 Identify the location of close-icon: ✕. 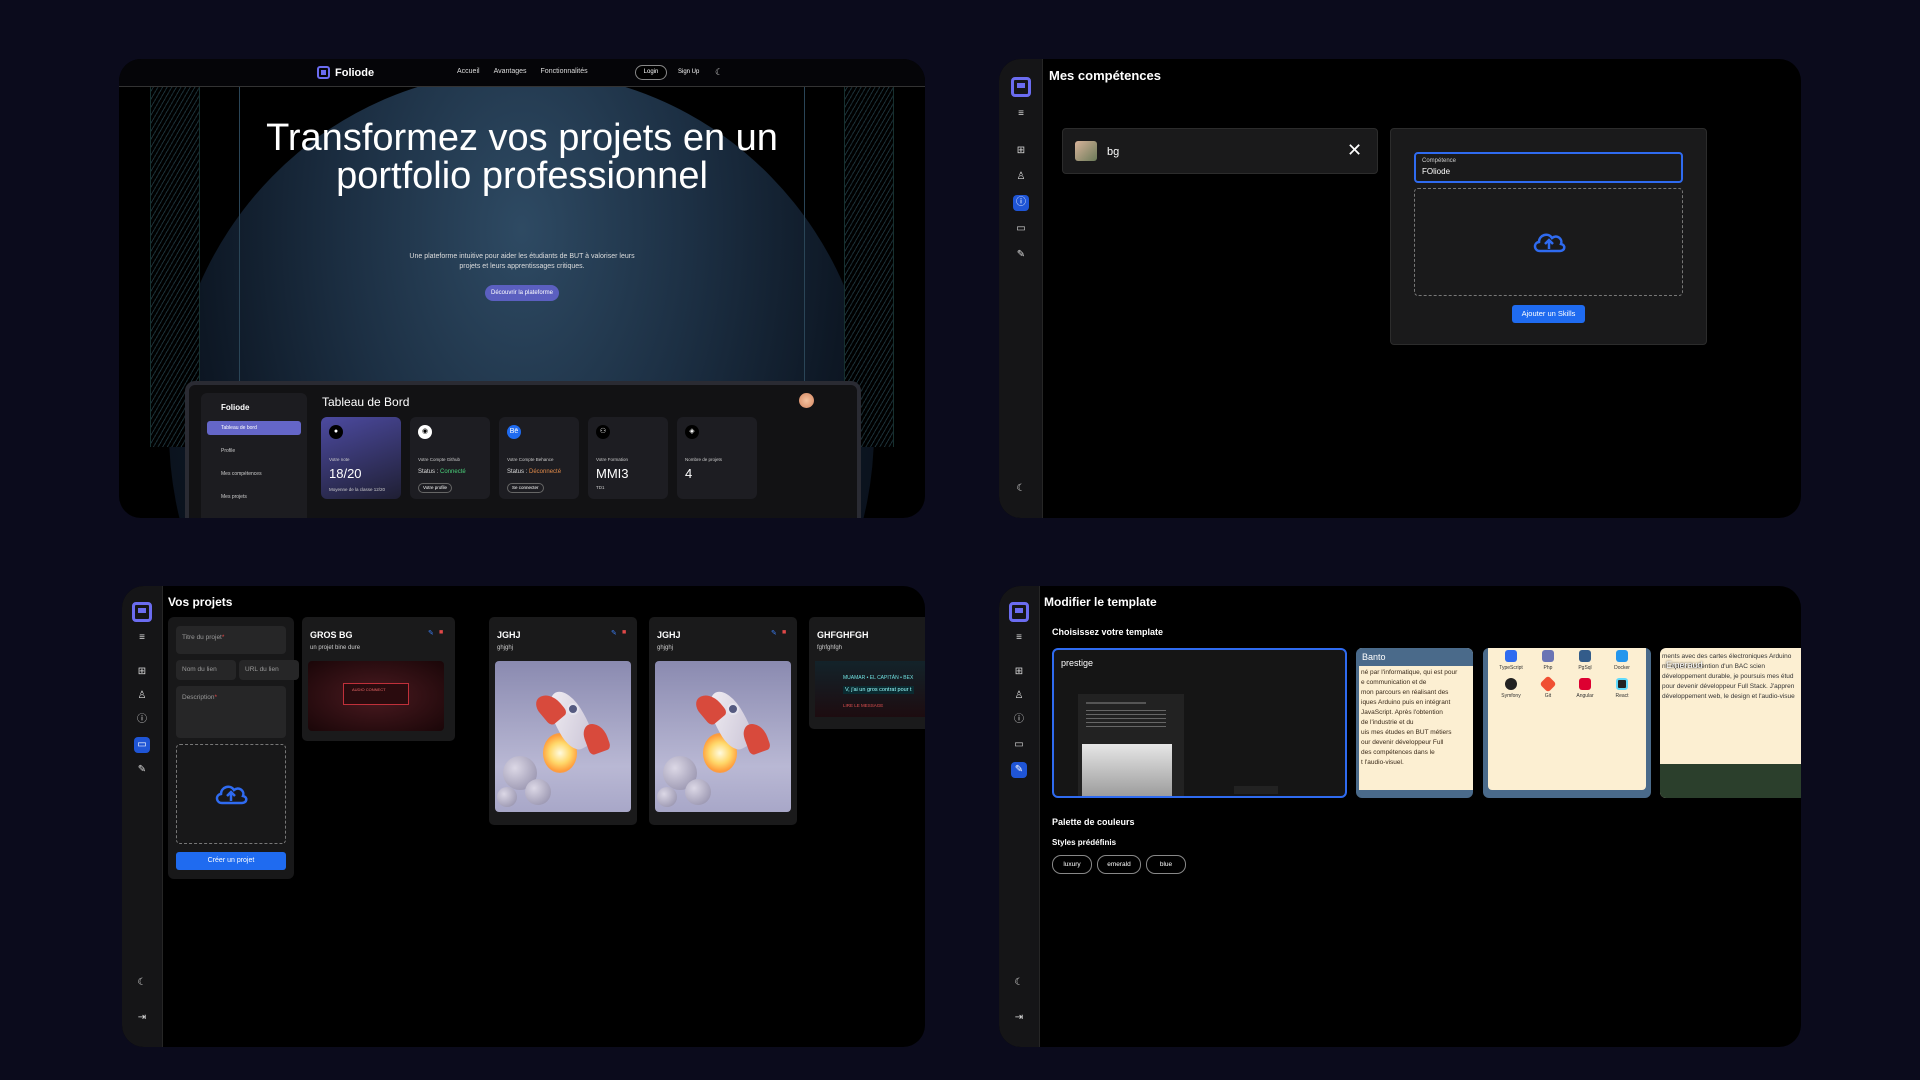
(1354, 150).